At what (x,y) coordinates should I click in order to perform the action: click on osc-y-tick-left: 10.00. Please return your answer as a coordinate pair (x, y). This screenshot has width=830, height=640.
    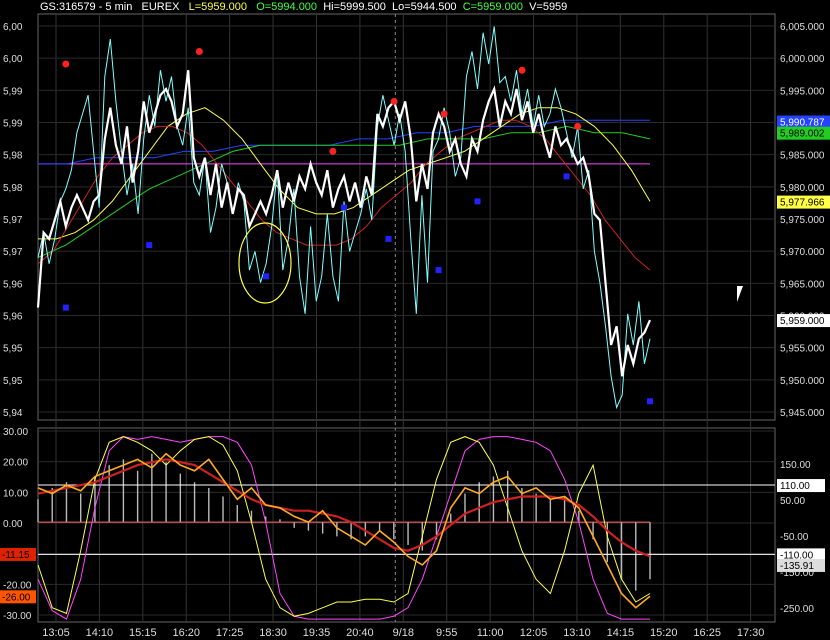
    Looking at the image, I should click on (15, 493).